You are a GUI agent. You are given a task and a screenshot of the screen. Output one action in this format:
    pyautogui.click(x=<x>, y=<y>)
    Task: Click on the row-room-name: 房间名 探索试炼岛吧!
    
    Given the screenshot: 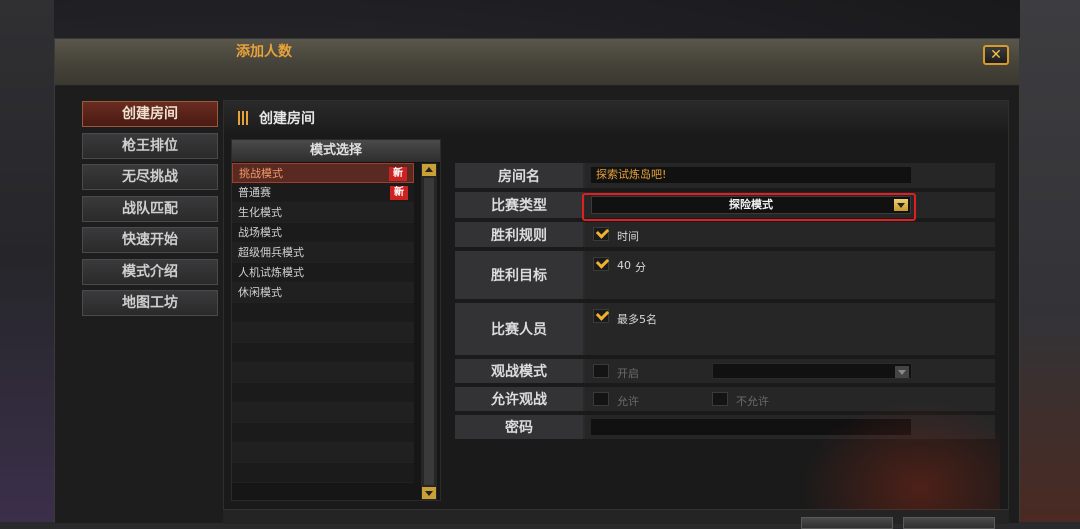 What is the action you would take?
    pyautogui.click(x=725, y=175)
    